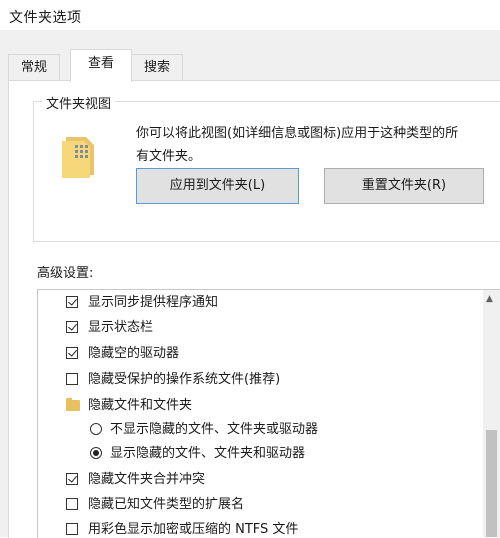 The width and height of the screenshot is (500, 538). What do you see at coordinates (134, 353) in the screenshot?
I see `setting-label: 隐藏空的驱动器` at bounding box center [134, 353].